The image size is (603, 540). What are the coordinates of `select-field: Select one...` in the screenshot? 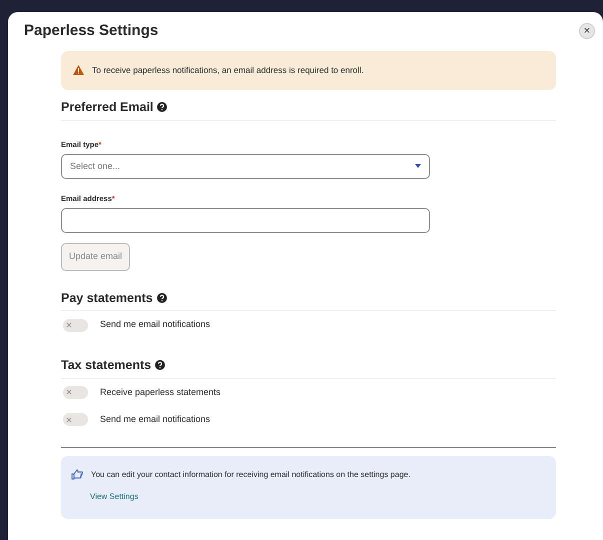 It's located at (245, 166).